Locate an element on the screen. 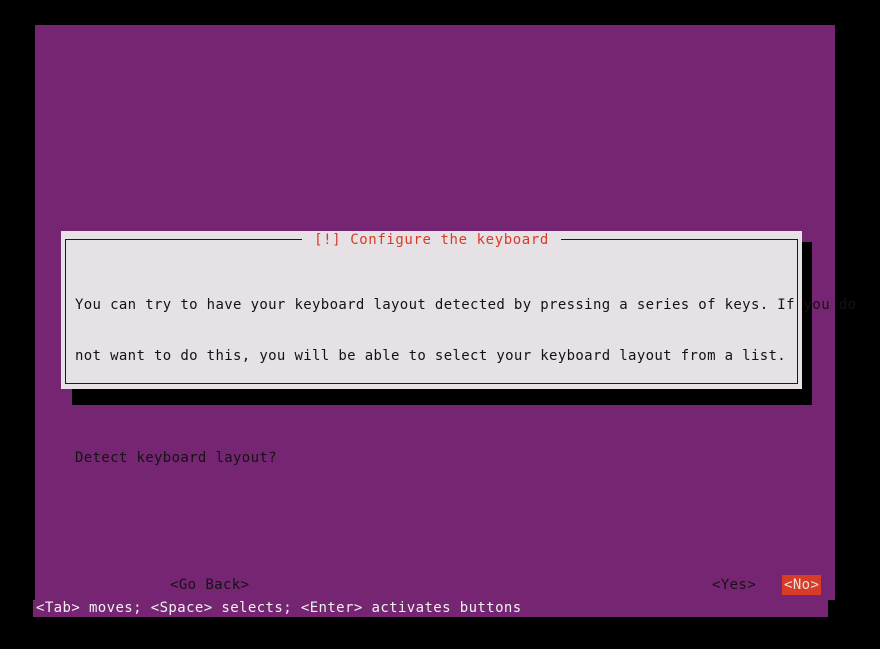 Image resolution: width=880 pixels, height=649 pixels. message-question: Detect keyboard layout? is located at coordinates (176, 458).